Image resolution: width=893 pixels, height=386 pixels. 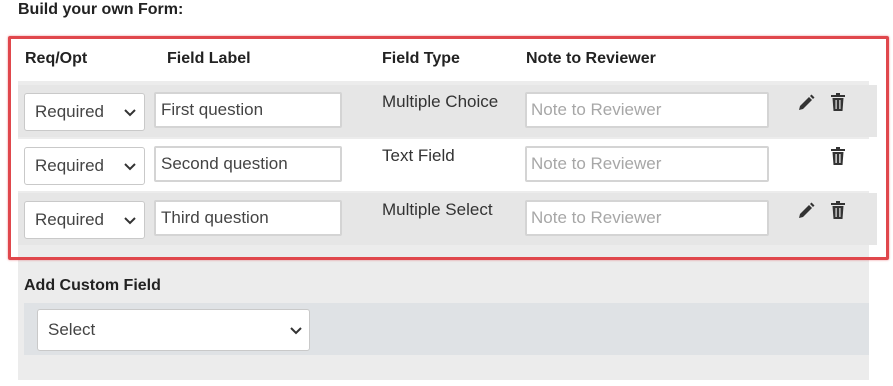 What do you see at coordinates (101, 9) in the screenshot?
I see `page-title: Build your own Form:` at bounding box center [101, 9].